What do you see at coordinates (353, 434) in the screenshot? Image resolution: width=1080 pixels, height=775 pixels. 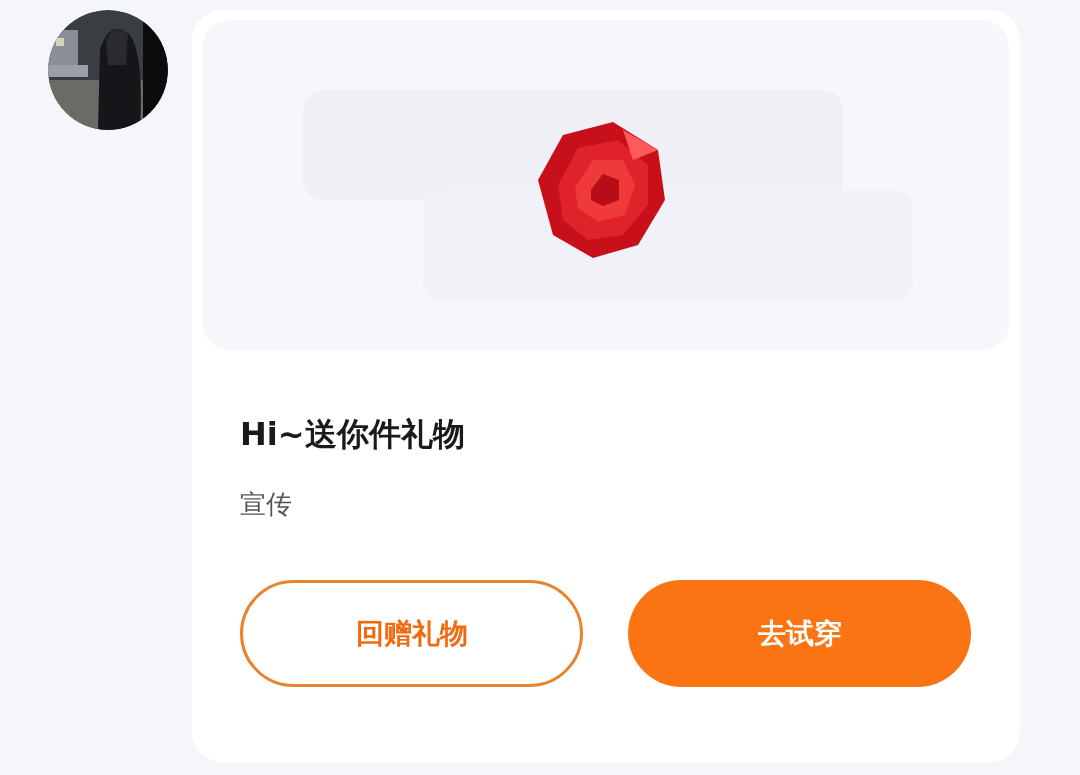 I see `message-title: Hi~送你件礼物` at bounding box center [353, 434].